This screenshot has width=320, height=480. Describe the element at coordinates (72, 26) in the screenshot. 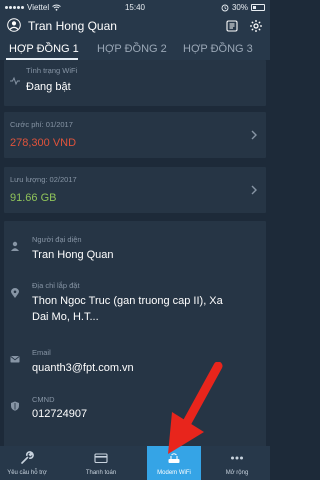

I see `page-title: Tran Hong Quan` at that location.